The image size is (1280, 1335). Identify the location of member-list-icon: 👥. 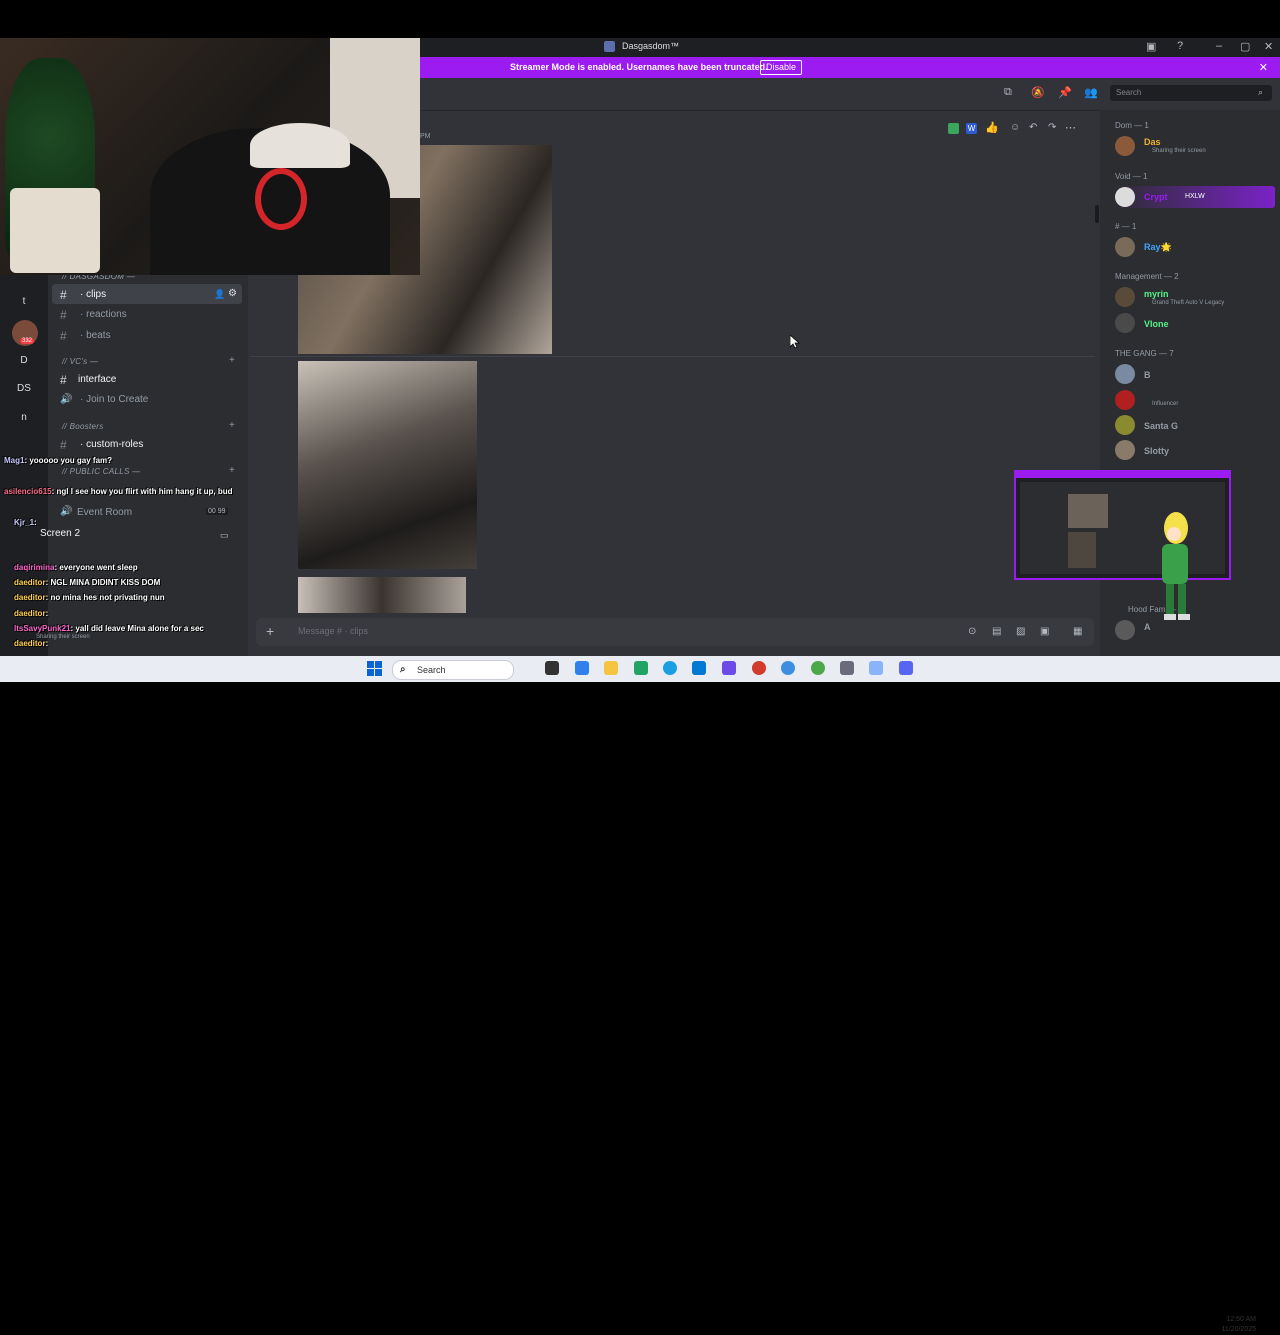
(1091, 92).